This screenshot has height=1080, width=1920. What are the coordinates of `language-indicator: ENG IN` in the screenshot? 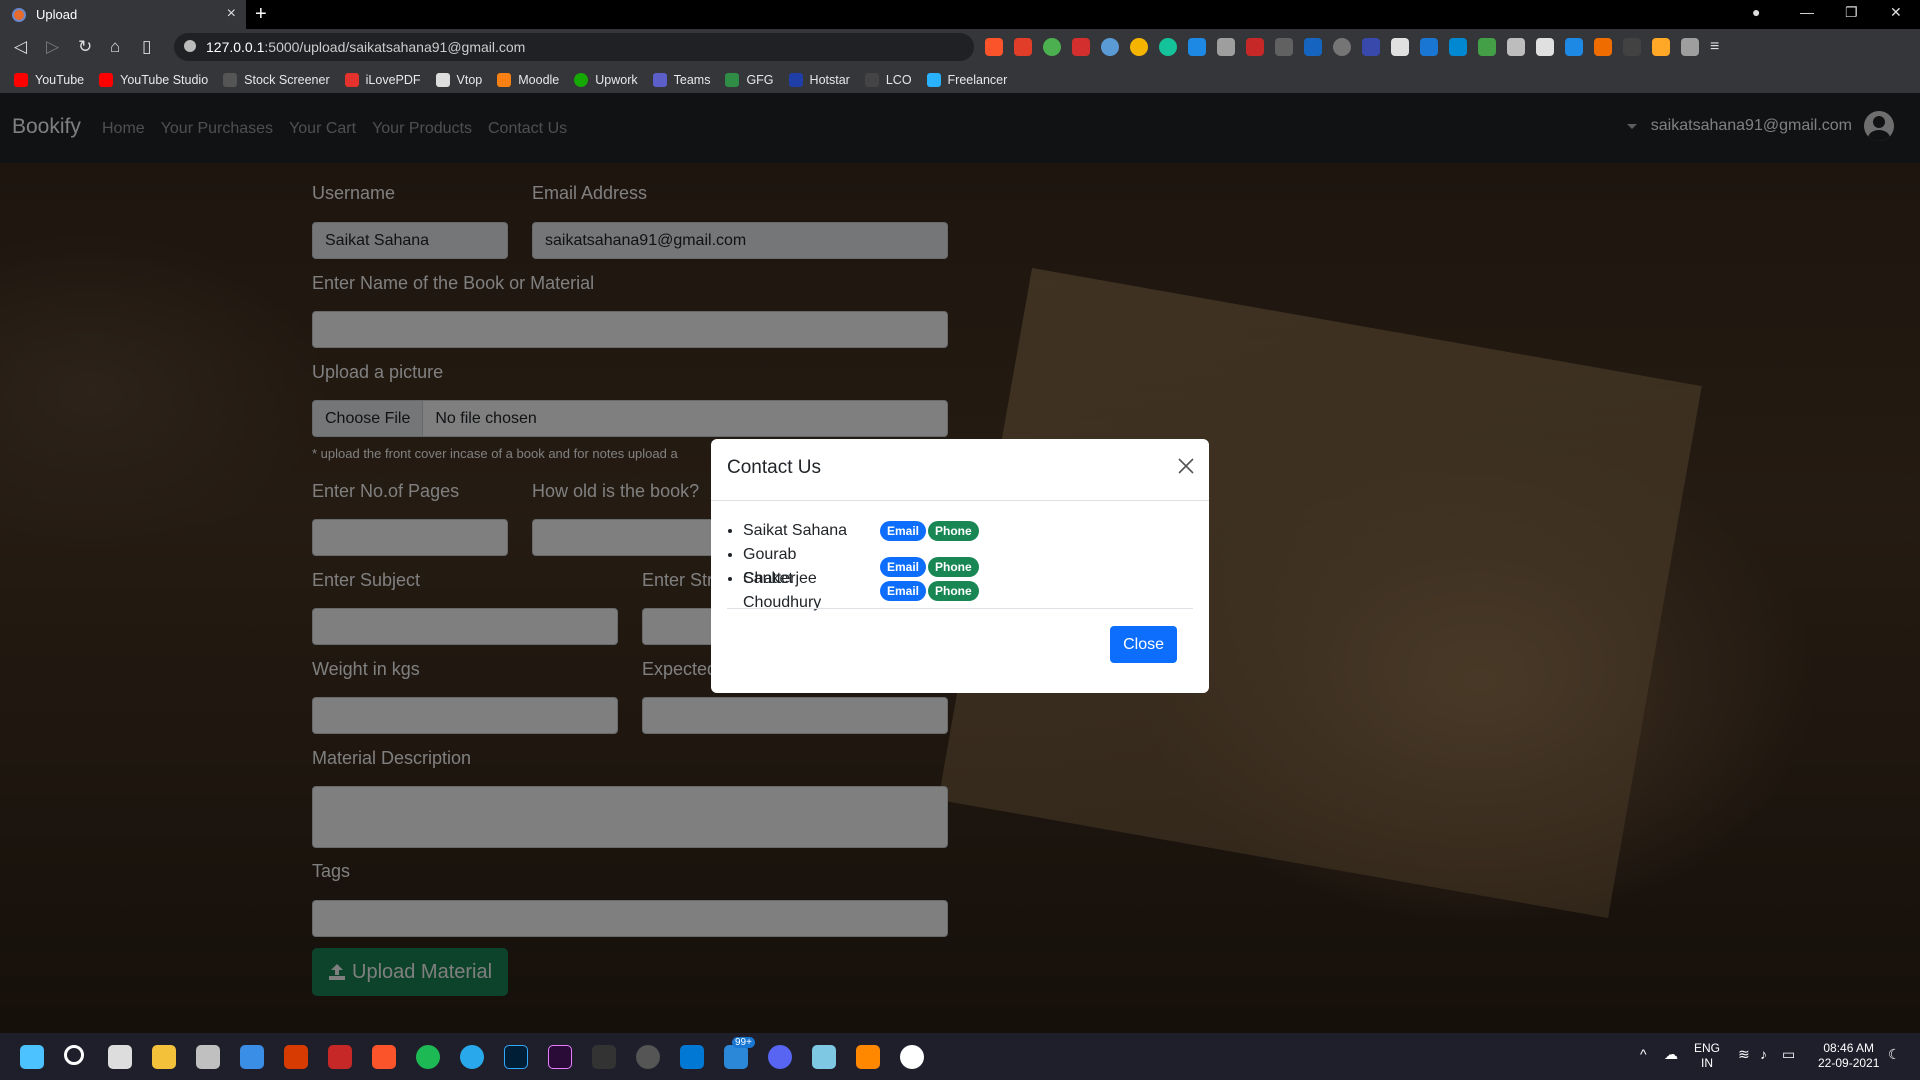 It's located at (1707, 1056).